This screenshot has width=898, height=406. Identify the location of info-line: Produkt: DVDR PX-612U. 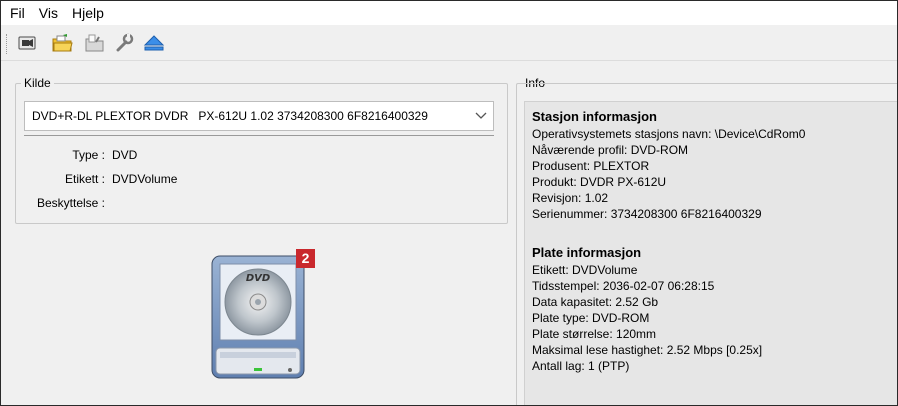
(599, 182).